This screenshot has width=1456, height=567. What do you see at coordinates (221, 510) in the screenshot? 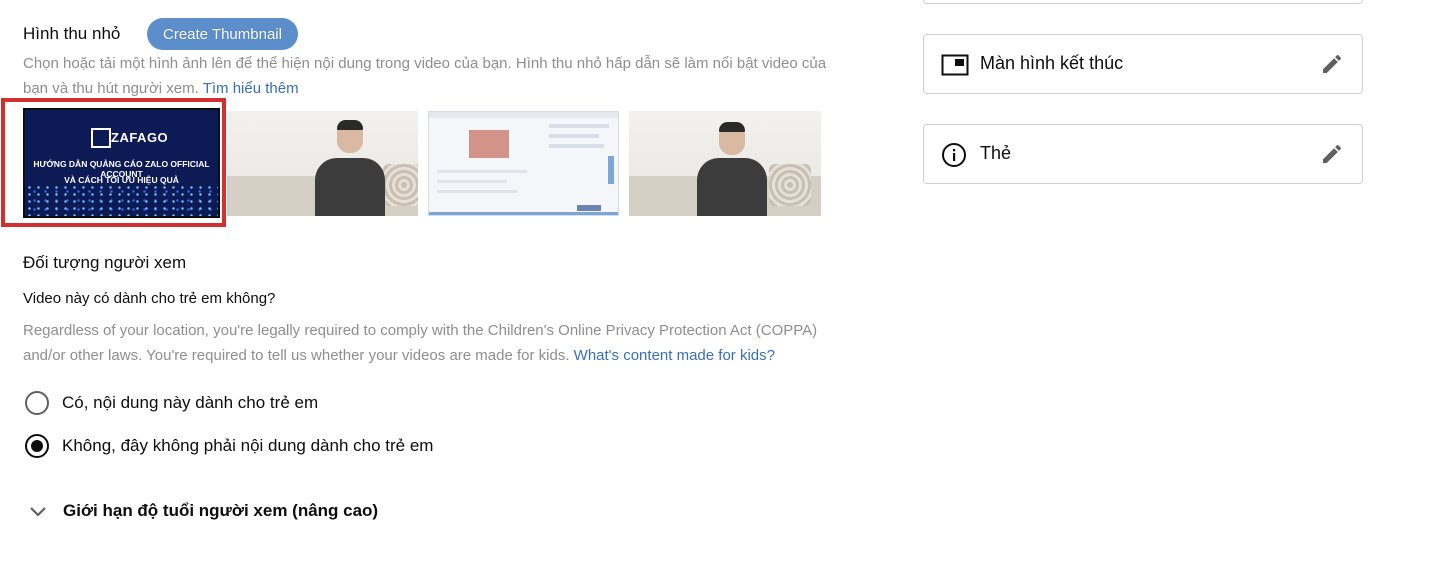
I see `age-restriction-label: Giới hạn độ tuổi người xem (nâng cao)` at bounding box center [221, 510].